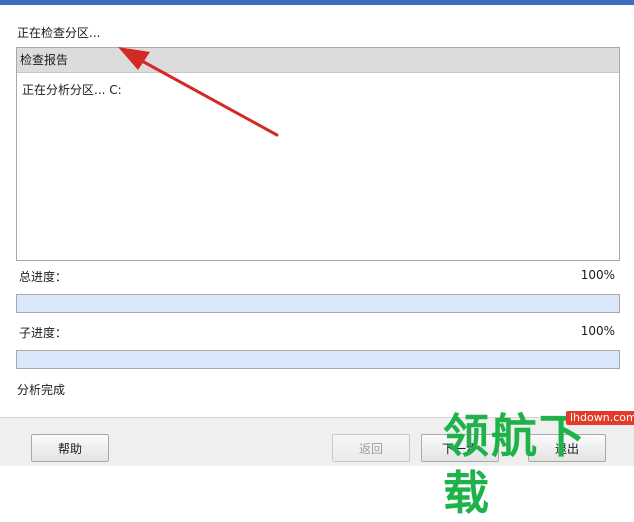 This screenshot has width=634, height=522. What do you see at coordinates (318, 60) in the screenshot?
I see `report-header: 检查报告` at bounding box center [318, 60].